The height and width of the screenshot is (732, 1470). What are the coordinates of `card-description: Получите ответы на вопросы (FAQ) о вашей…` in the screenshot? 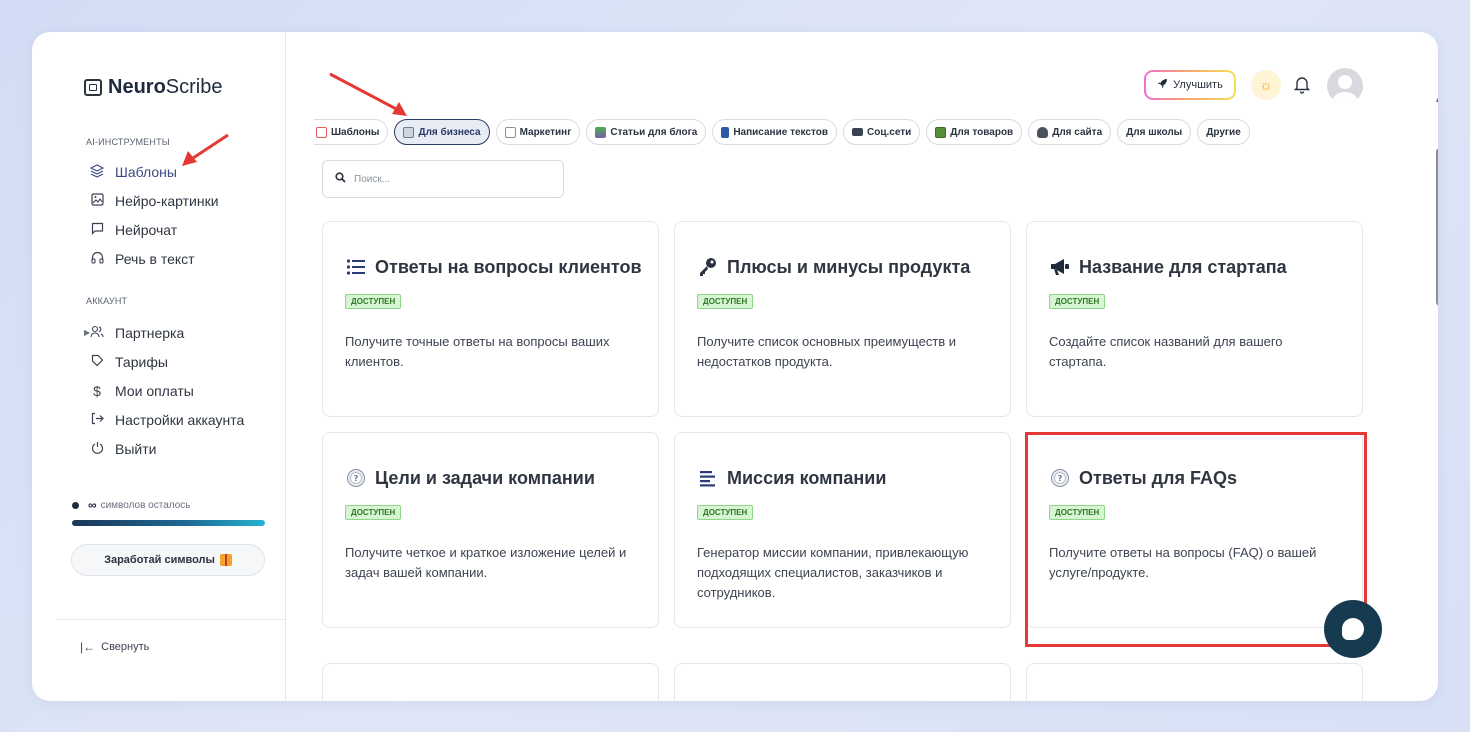 It's located at (1183, 562).